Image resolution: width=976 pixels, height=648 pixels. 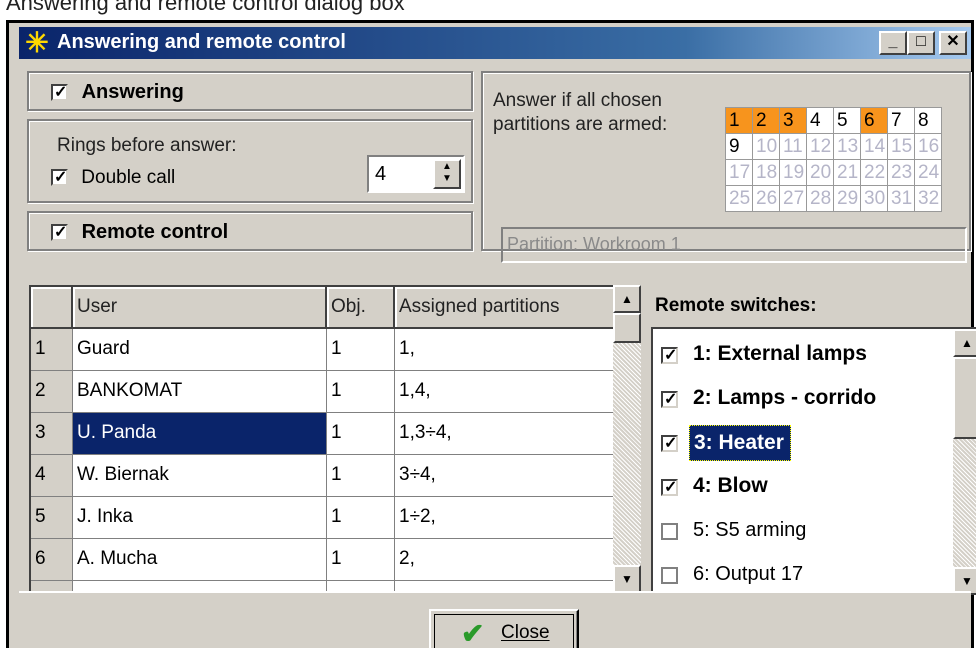 I want to click on cell-parts: 2,, so click(x=504, y=560).